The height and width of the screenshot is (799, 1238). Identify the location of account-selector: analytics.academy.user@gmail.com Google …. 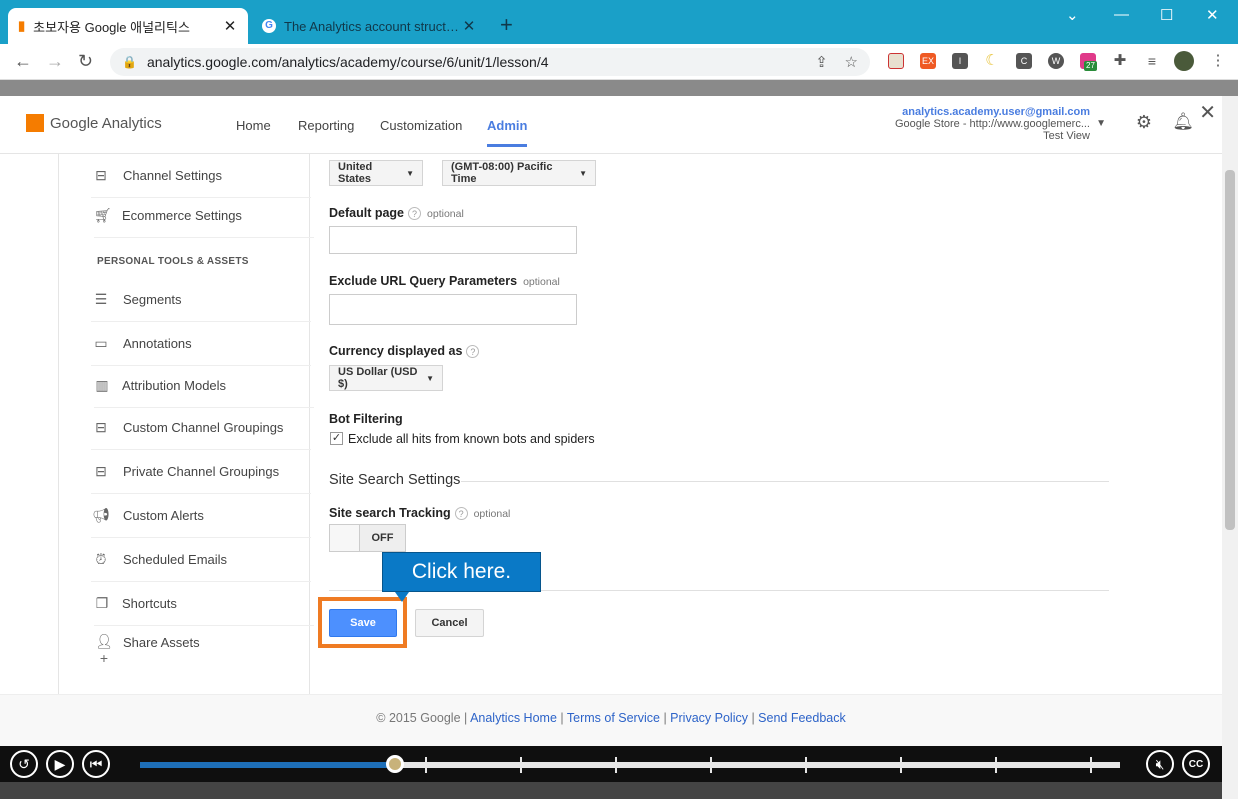
(992, 124).